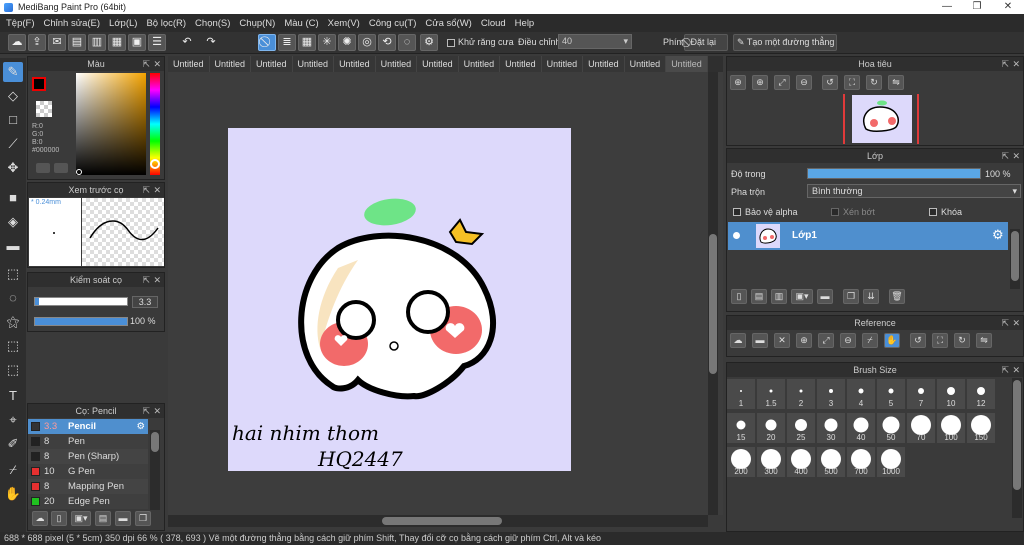 This screenshot has width=1024, height=545. What do you see at coordinates (13, 96) in the screenshot?
I see `eraser-tool-icon: ◇` at bounding box center [13, 96].